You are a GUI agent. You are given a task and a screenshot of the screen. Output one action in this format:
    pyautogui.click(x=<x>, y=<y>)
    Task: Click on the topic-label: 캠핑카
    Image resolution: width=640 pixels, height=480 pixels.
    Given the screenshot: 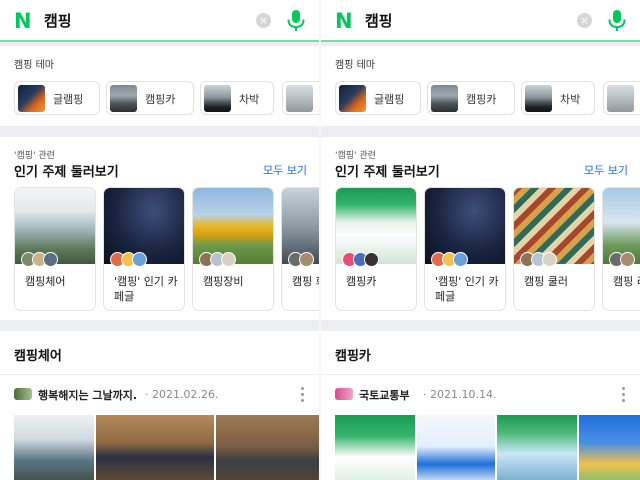 What is the action you would take?
    pyautogui.click(x=361, y=281)
    